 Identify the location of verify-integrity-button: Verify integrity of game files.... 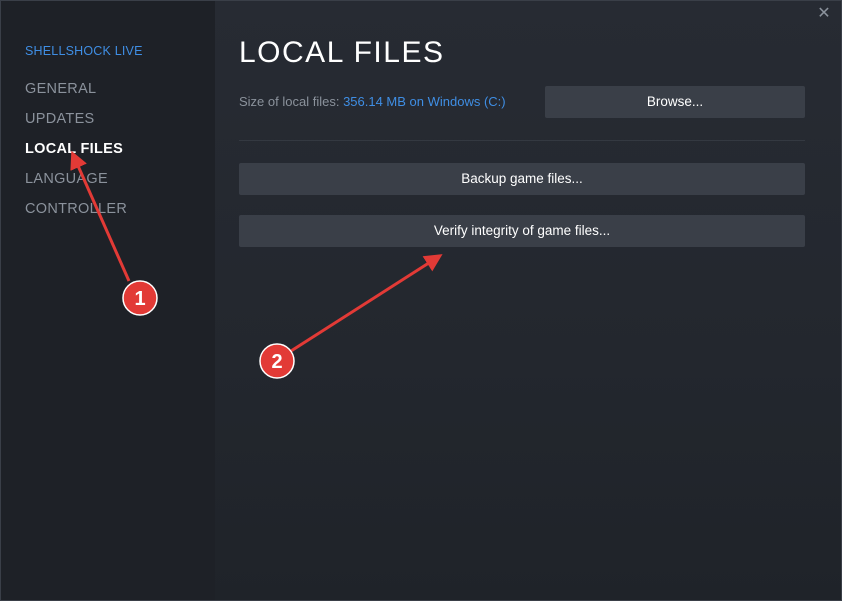
(522, 231).